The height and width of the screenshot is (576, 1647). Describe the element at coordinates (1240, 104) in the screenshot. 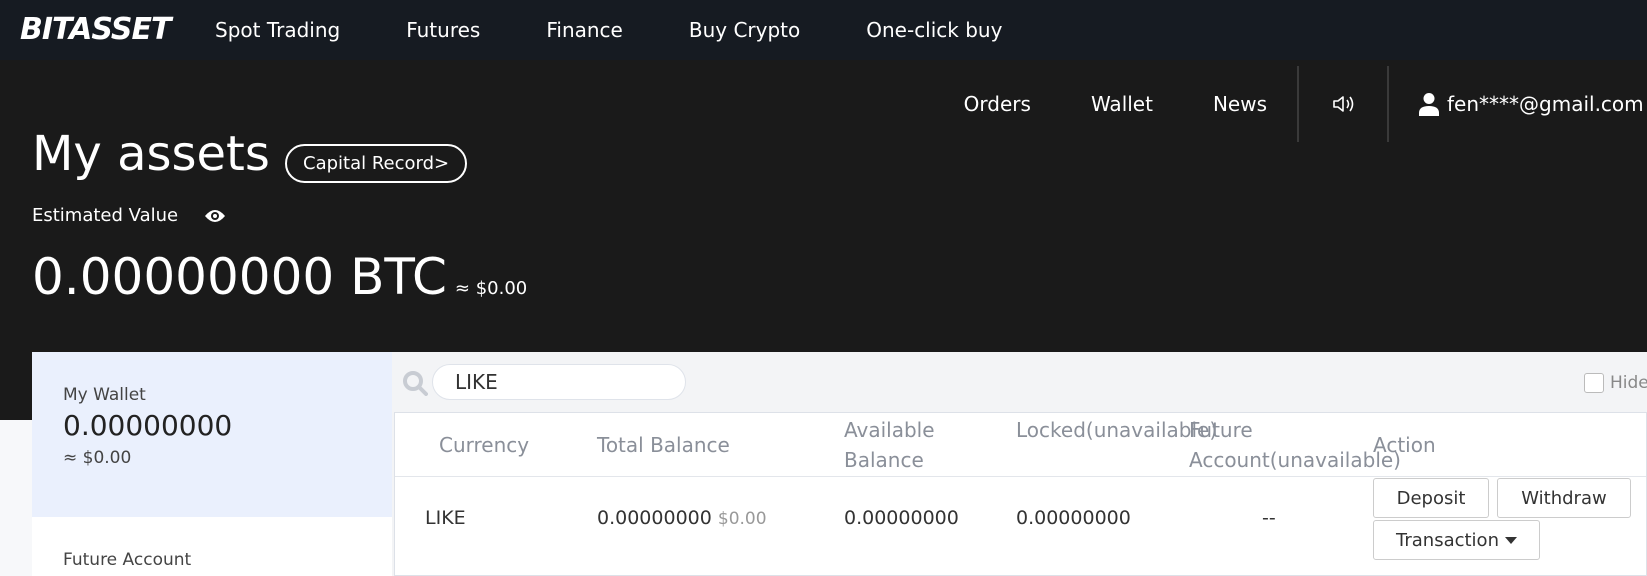

I see `news-link: News` at that location.